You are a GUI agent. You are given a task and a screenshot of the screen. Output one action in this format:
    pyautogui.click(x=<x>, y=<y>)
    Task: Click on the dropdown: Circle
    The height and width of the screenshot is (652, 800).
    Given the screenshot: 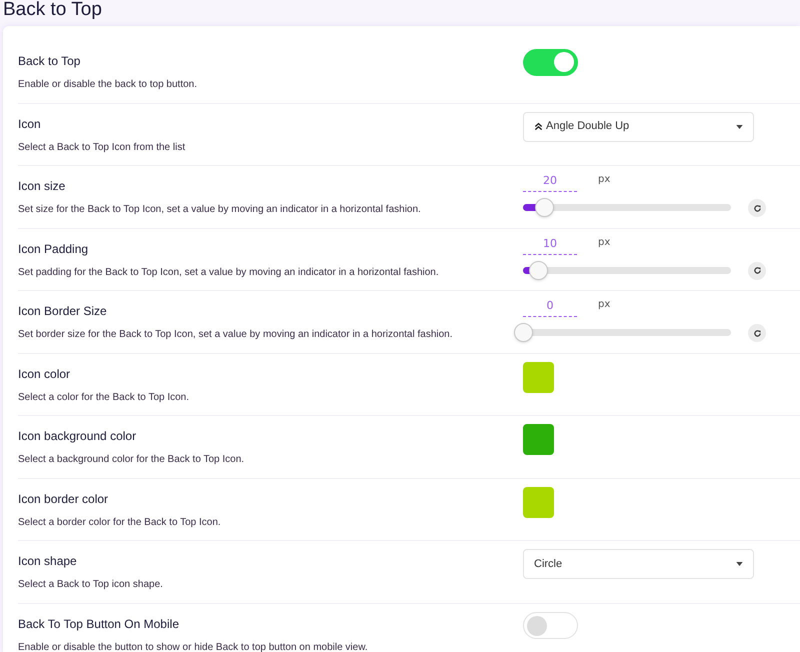 What is the action you would take?
    pyautogui.click(x=638, y=564)
    